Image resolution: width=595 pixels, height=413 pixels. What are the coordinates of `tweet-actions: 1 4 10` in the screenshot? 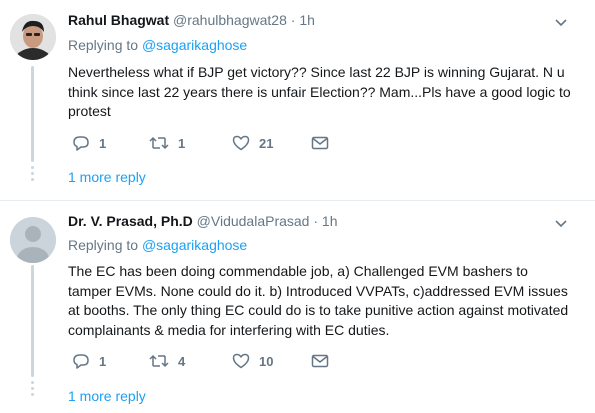 It's located at (218, 361).